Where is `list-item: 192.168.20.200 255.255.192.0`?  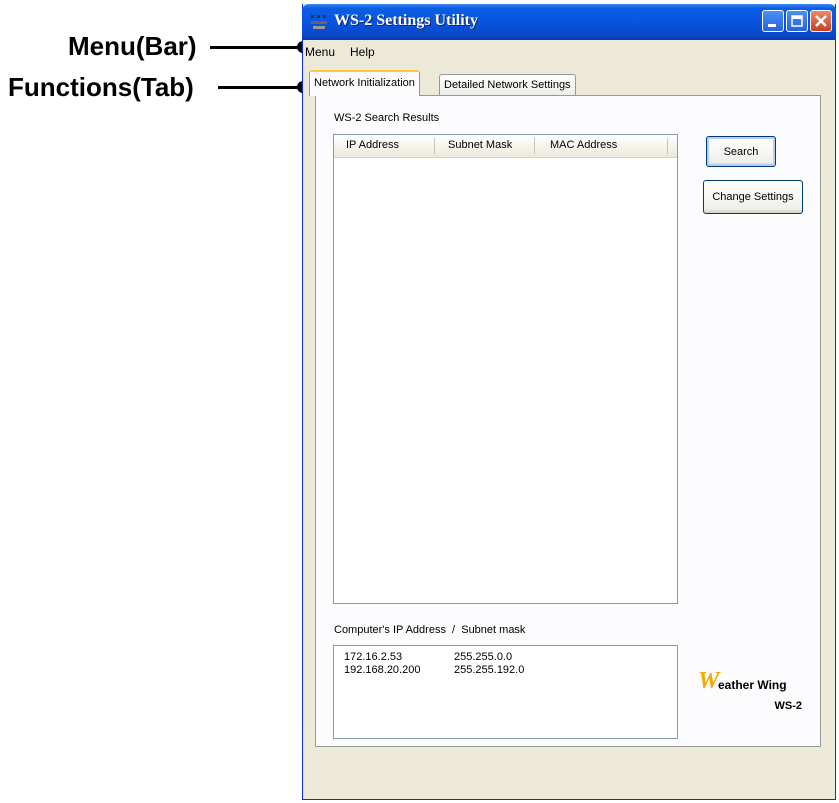
list-item: 192.168.20.200 255.255.192.0 is located at coordinates (434, 670).